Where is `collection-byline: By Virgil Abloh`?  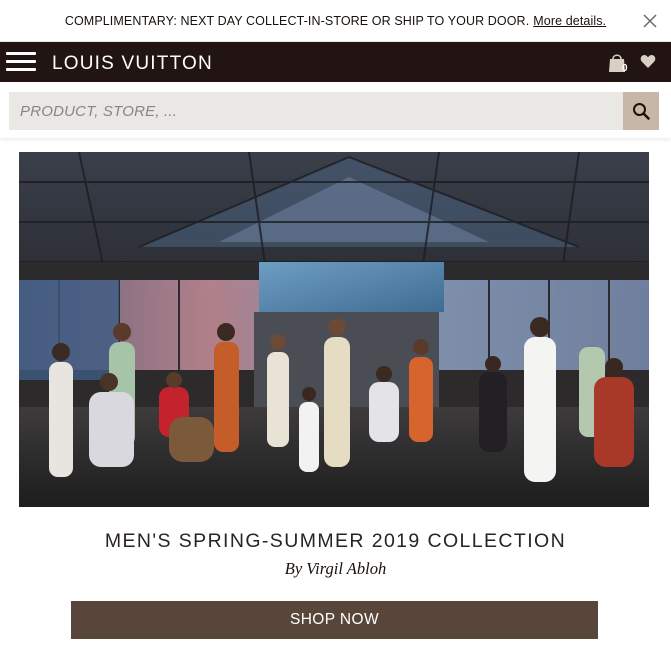
collection-byline: By Virgil Abloh is located at coordinates (335, 568).